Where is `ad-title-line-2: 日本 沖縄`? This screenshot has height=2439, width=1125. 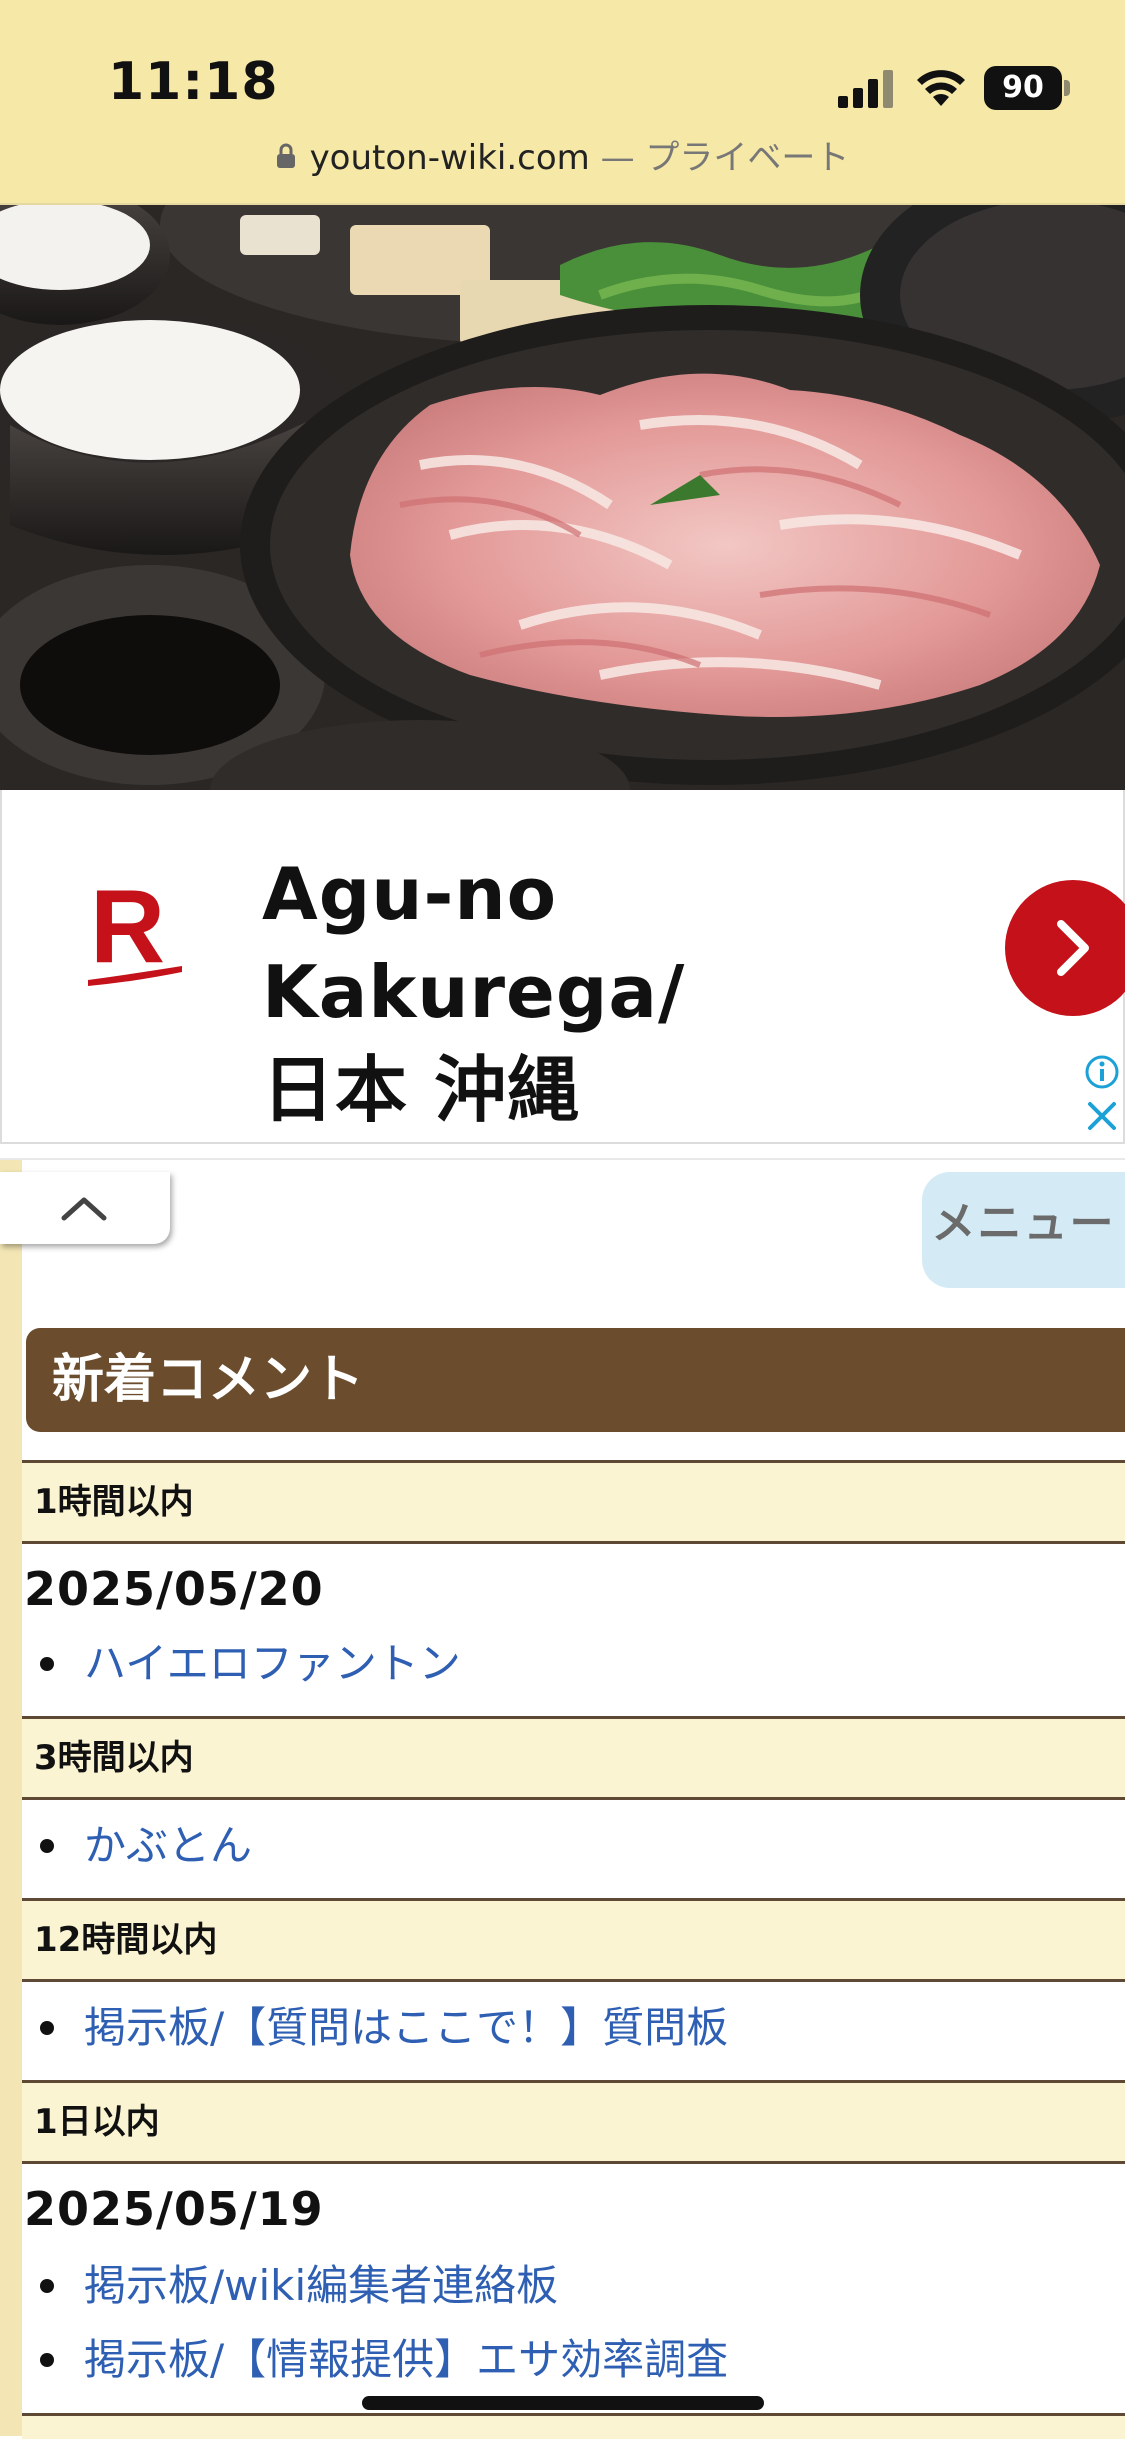
ad-title-line-2: 日本 沖縄 is located at coordinates (421, 1090).